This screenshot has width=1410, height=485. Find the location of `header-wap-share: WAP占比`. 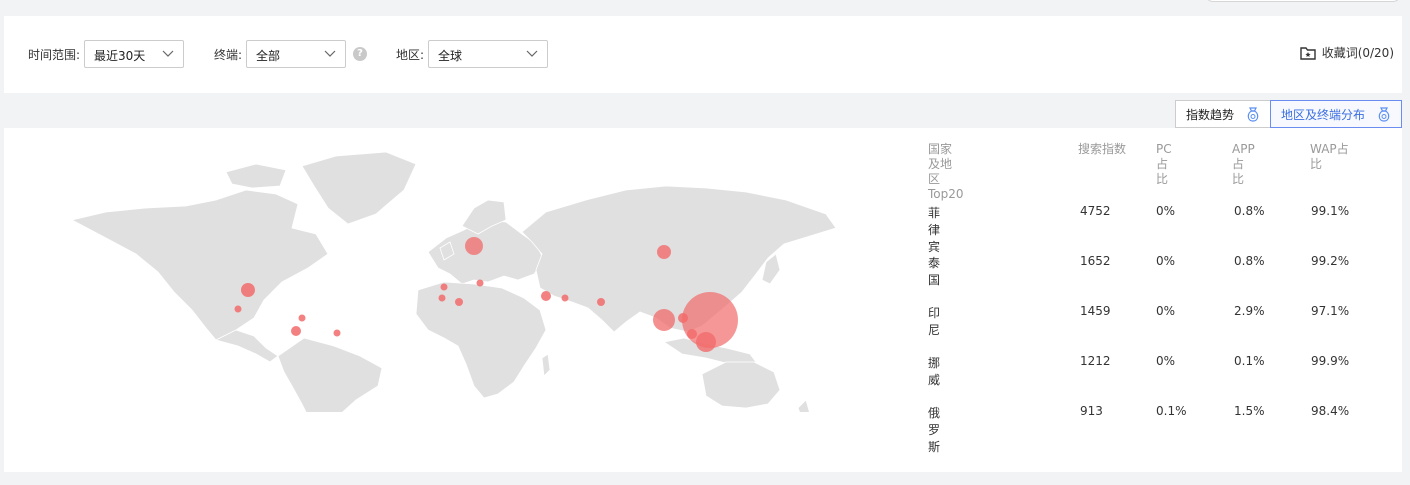

header-wap-share: WAP占比 is located at coordinates (1329, 156).